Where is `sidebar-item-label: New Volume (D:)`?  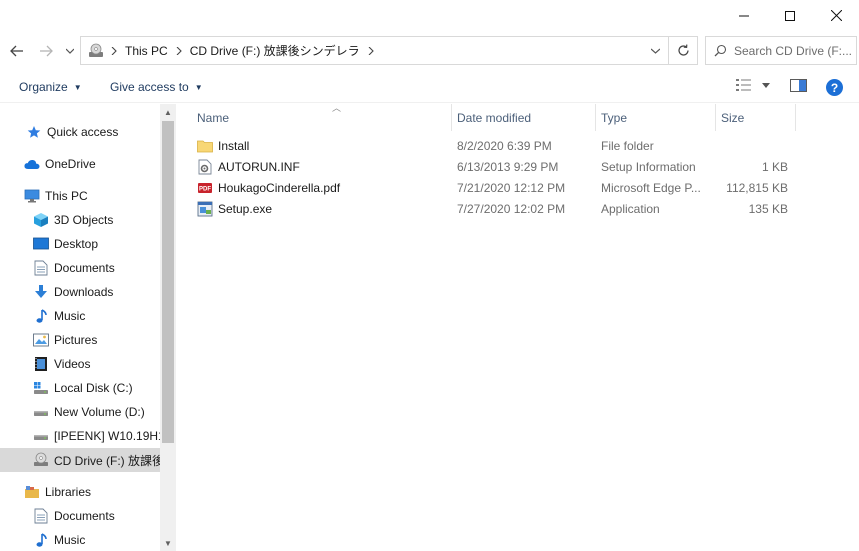
sidebar-item-label: New Volume (D:) is located at coordinates (99, 412).